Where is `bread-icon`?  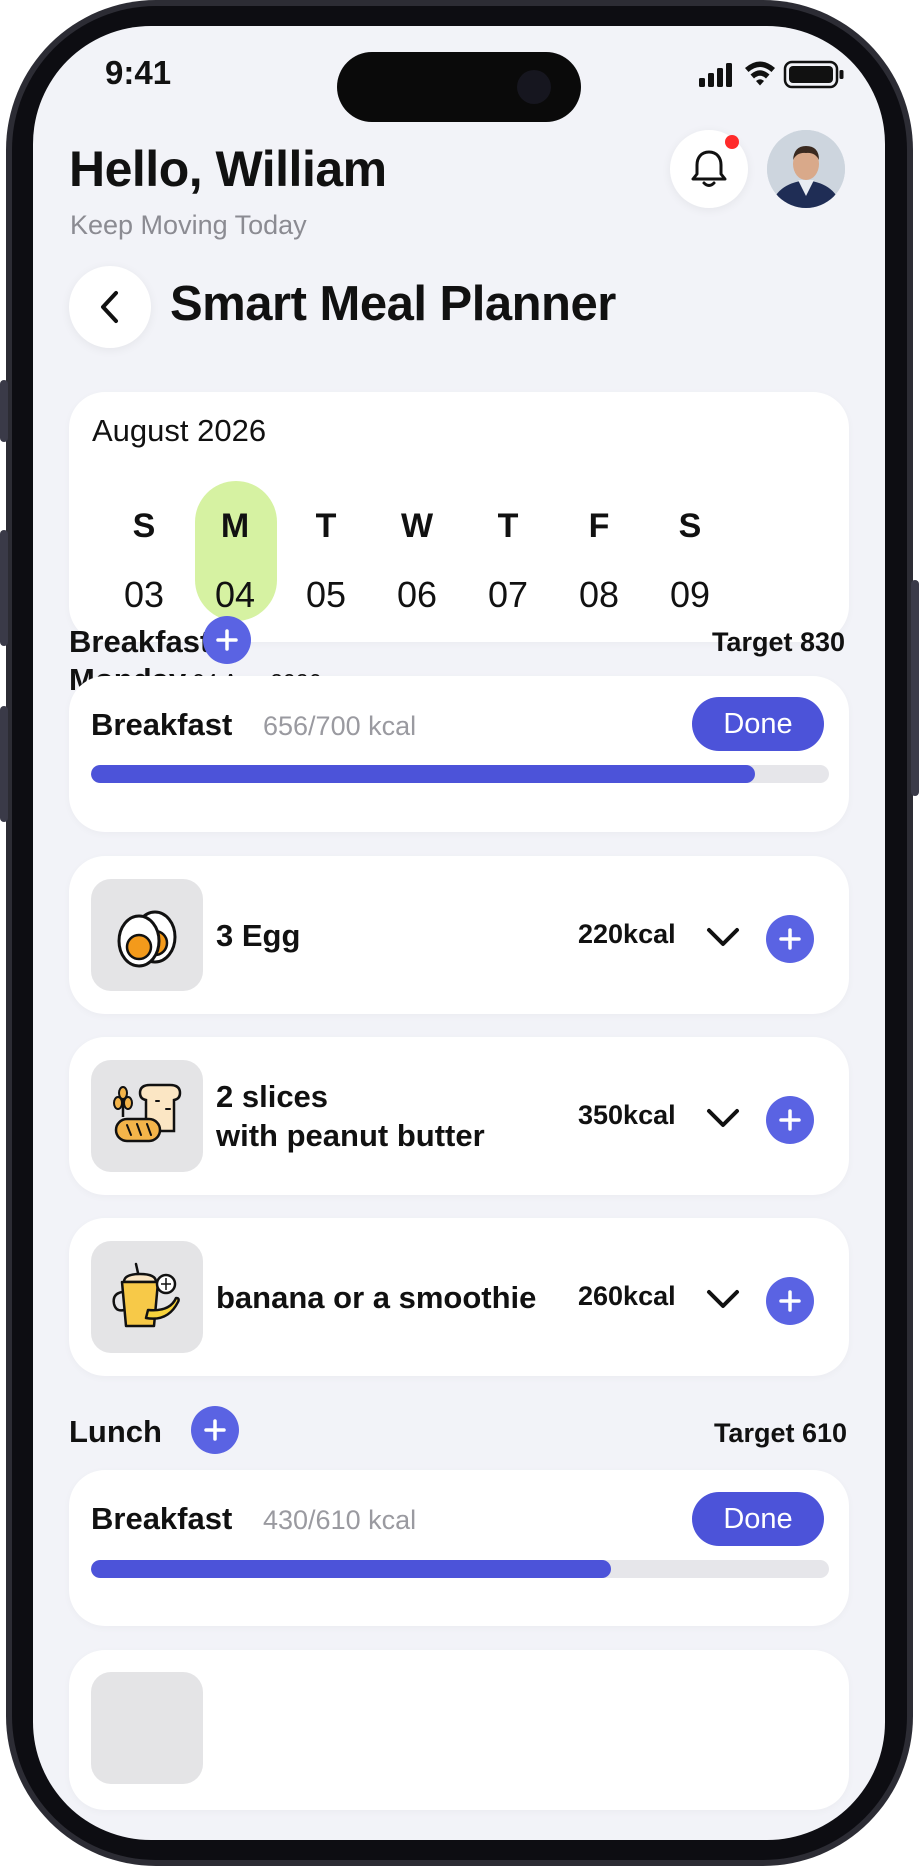
bread-icon is located at coordinates (147, 1113).